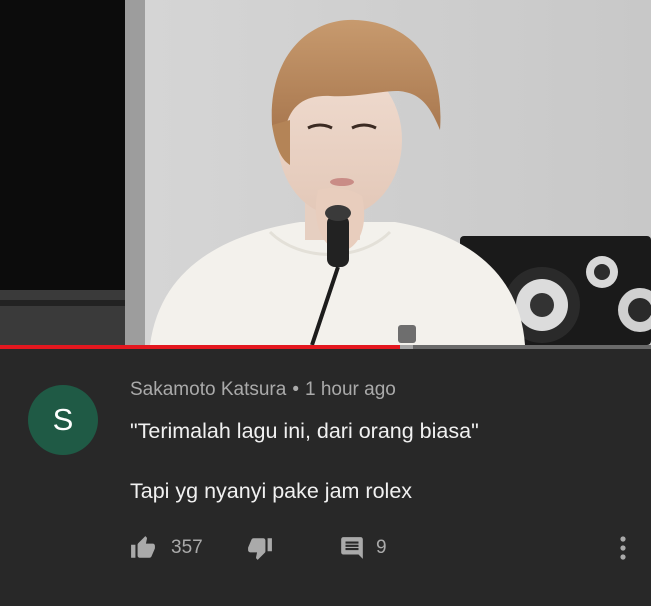  I want to click on more-vertical-icon, so click(623, 548).